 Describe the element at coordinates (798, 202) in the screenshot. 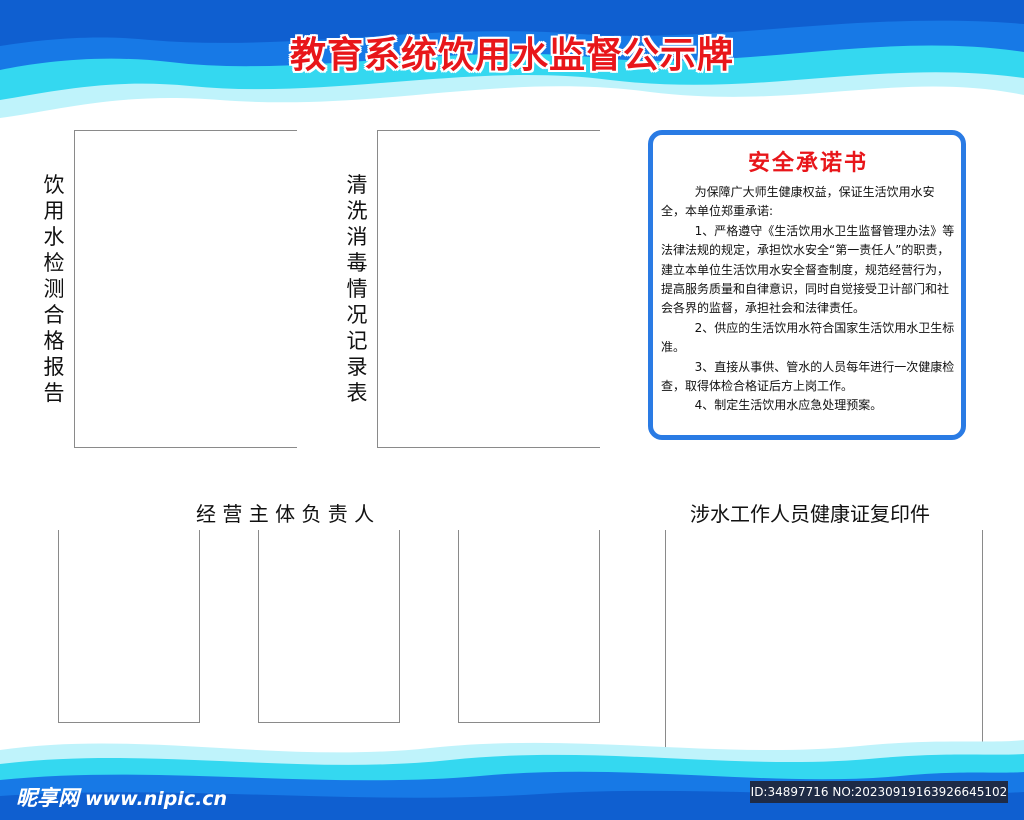

I see `commitment-paragraph: 为保障广大师生健康权益，保证生活饮用水安全，本单位郑重承诺:` at that location.